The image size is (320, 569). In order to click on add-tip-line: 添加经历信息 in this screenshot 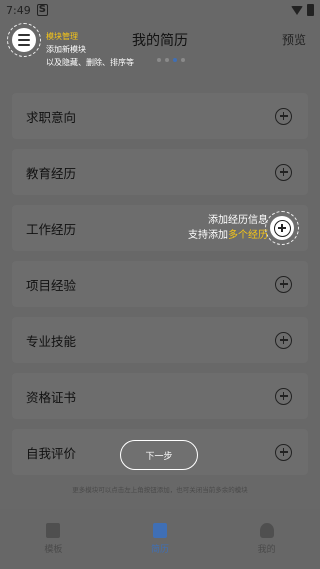, I will do `click(238, 220)`.